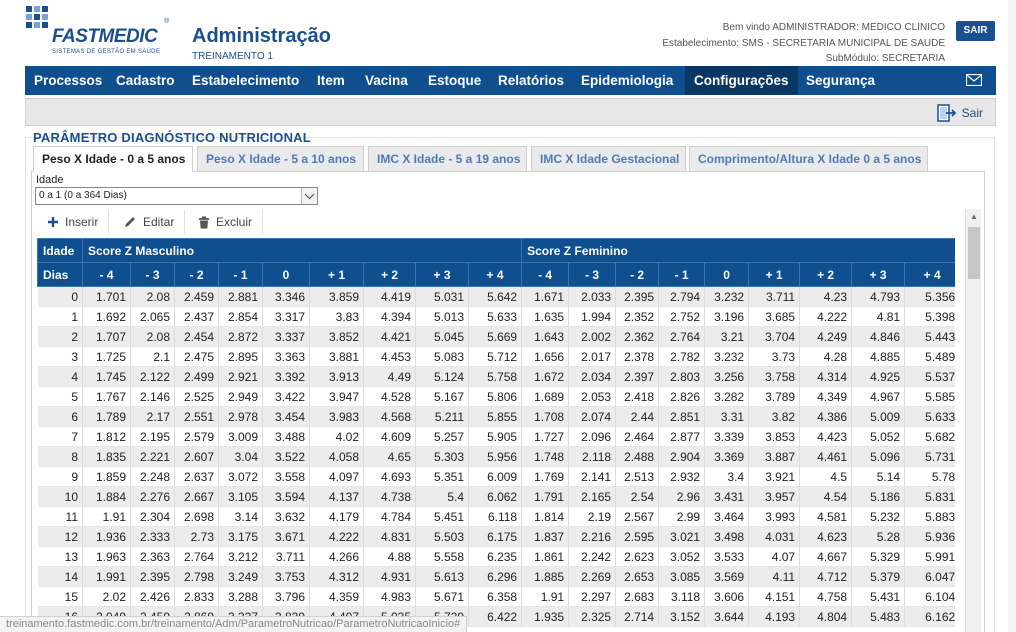 The width and height of the screenshot is (1016, 632). Describe the element at coordinates (545, 356) in the screenshot. I see `cell-zscore: 1.656` at that location.